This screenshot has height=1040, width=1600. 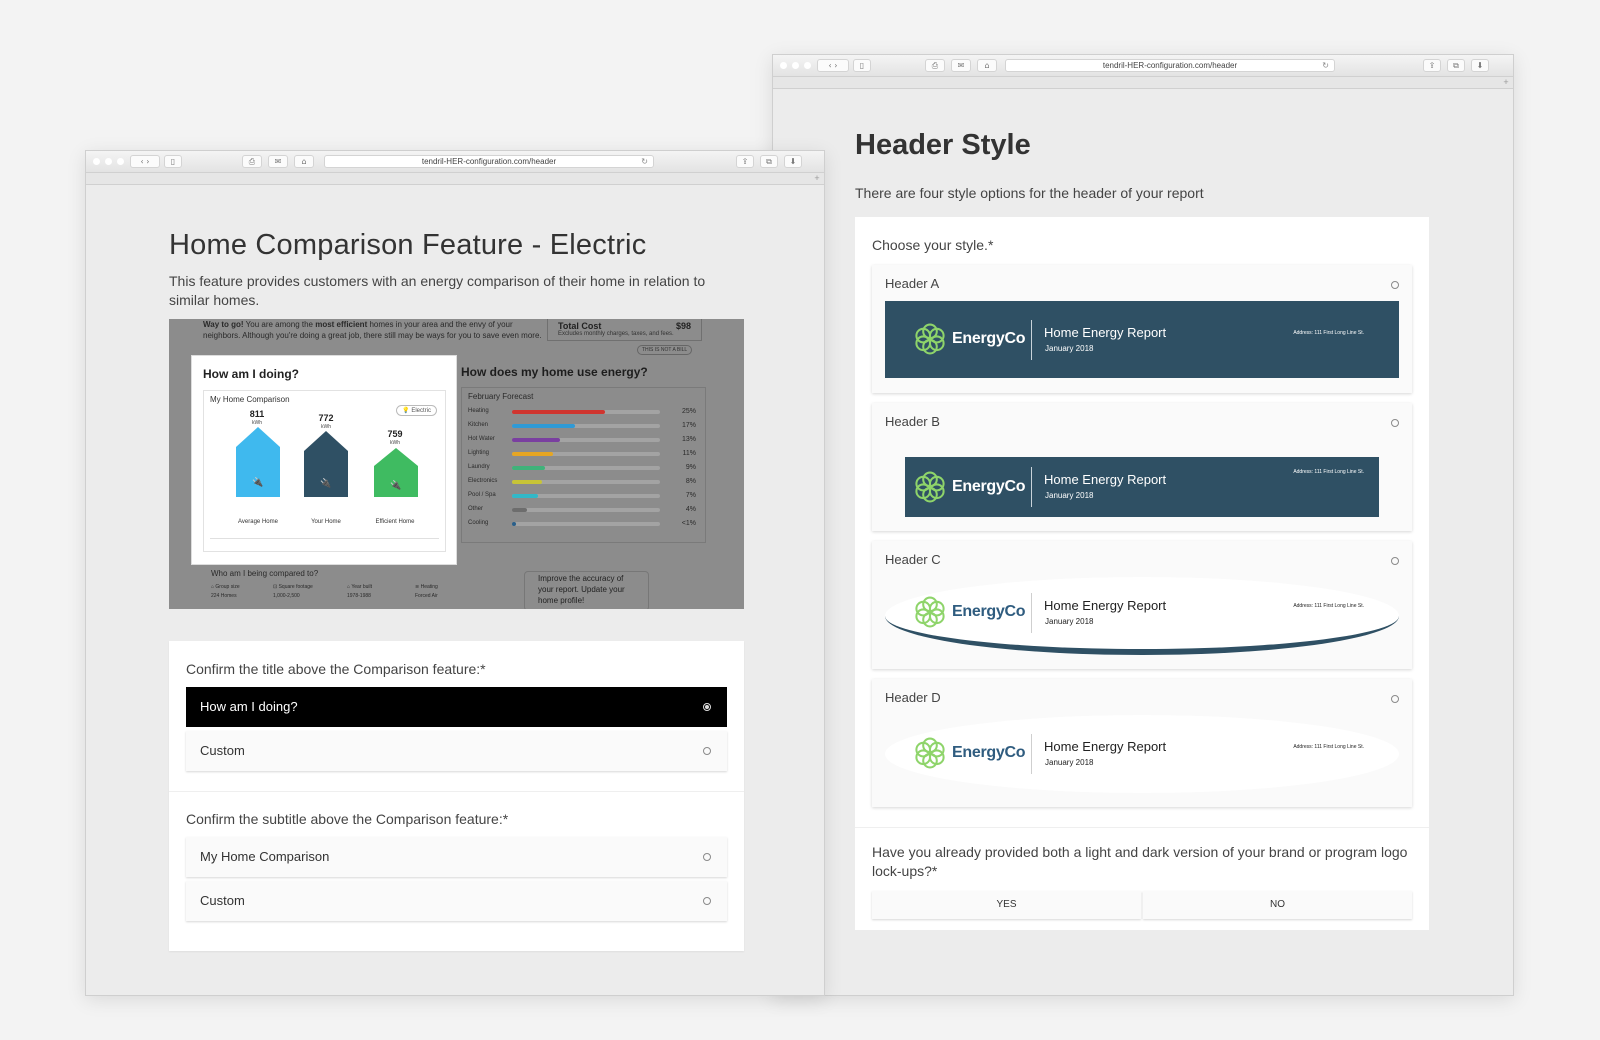 What do you see at coordinates (707, 707) in the screenshot?
I see `radio-button-selected` at bounding box center [707, 707].